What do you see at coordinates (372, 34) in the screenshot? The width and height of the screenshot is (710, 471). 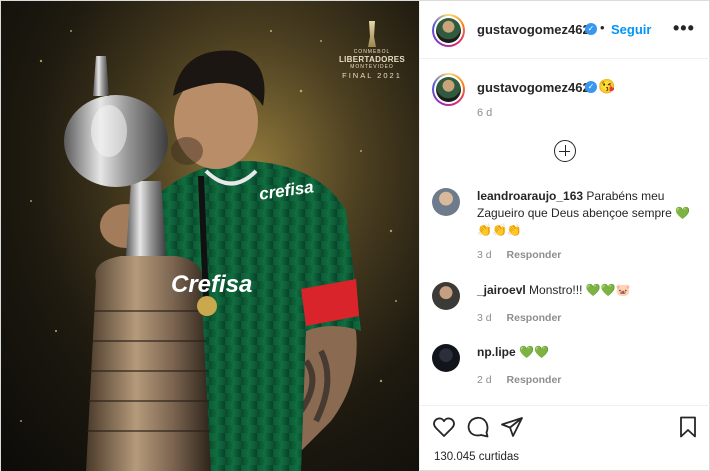 I see `trophy-icon` at bounding box center [372, 34].